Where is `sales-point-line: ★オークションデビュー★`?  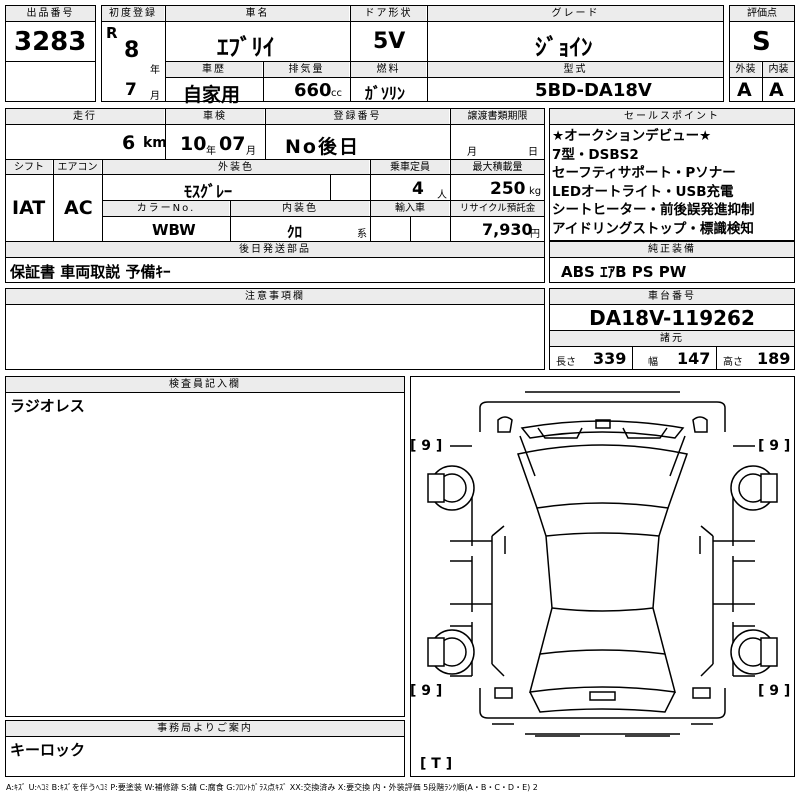 sales-point-line: ★オークションデビュー★ is located at coordinates (632, 136).